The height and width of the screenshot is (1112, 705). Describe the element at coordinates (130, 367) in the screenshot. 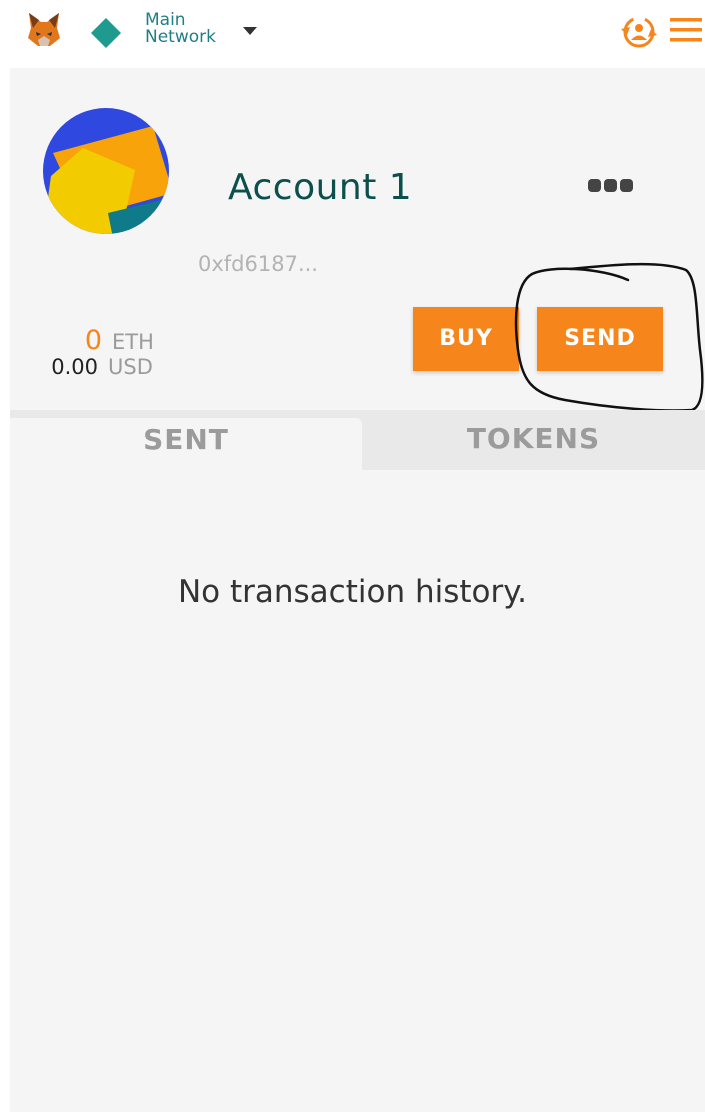

I see `usd-balance-unit: USD` at that location.